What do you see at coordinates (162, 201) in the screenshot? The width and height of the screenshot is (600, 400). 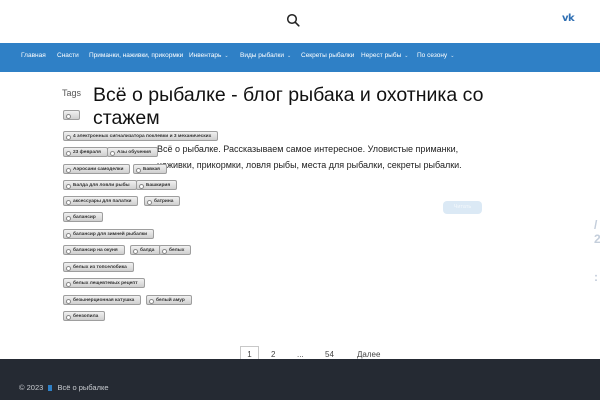 I see `tag-link: батрина` at bounding box center [162, 201].